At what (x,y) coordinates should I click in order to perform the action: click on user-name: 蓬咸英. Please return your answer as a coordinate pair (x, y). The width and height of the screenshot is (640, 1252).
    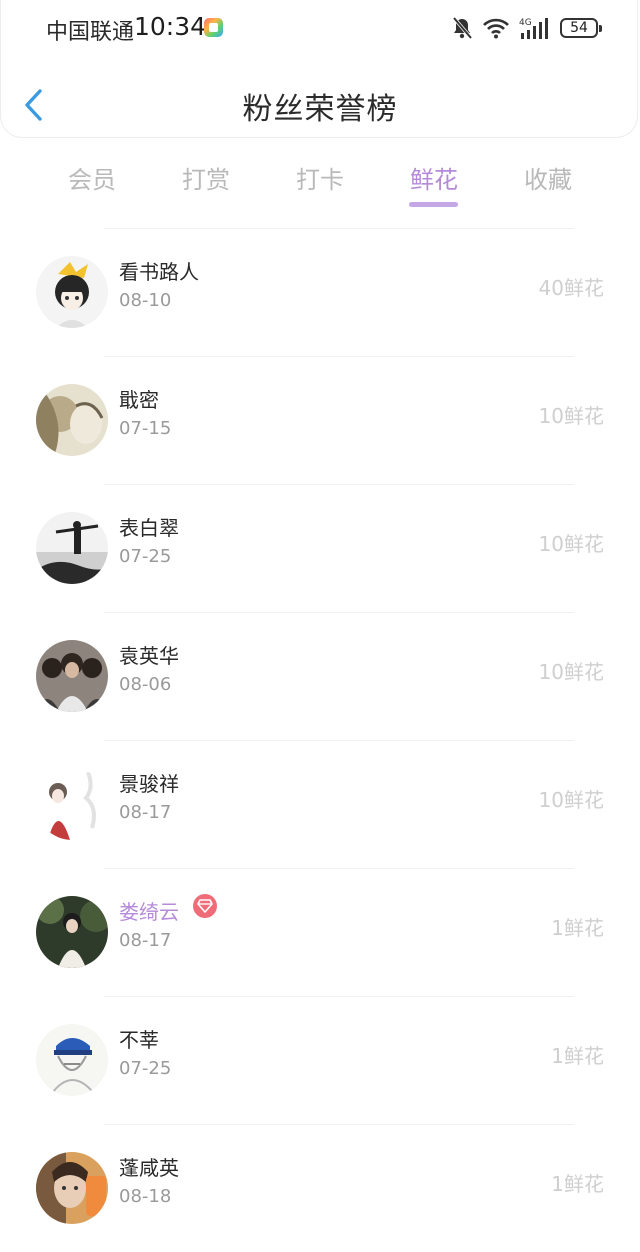
    Looking at the image, I should click on (149, 1168).